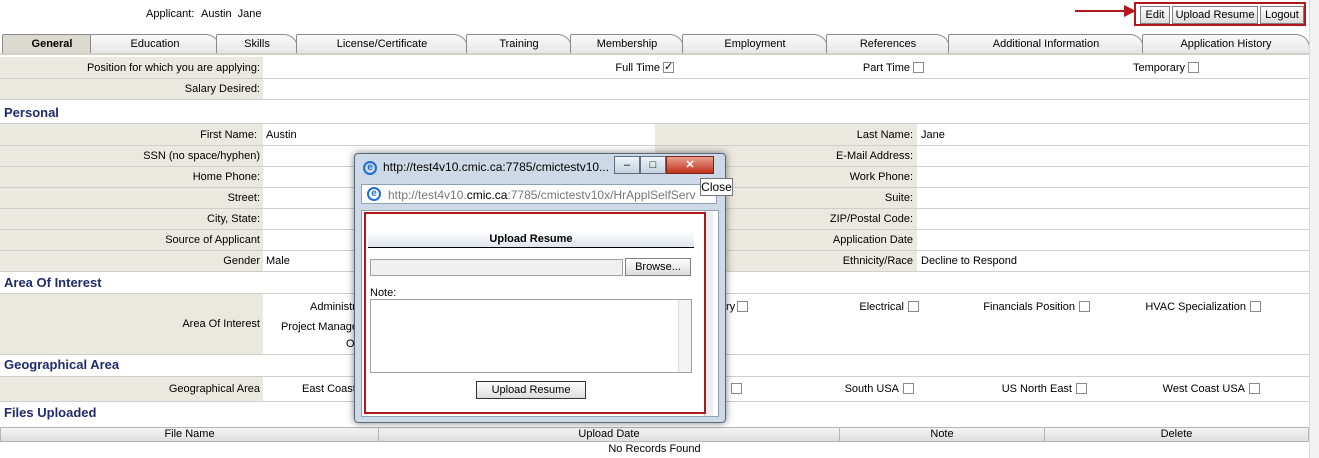 The width and height of the screenshot is (1319, 458). Describe the element at coordinates (755, 43) in the screenshot. I see `tab-employment: Employment` at that location.